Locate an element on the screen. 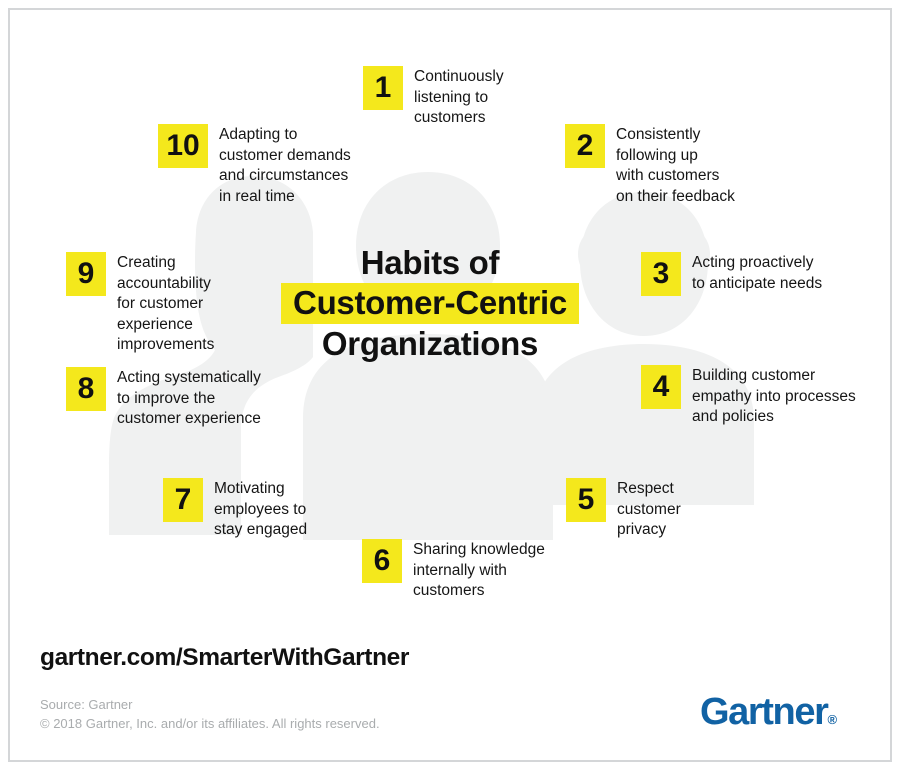  gartner-logo: Gartner® is located at coordinates (768, 716).